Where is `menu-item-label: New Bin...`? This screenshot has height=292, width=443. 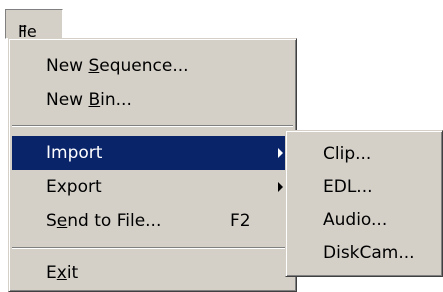 menu-item-label: New Bin... is located at coordinates (89, 100).